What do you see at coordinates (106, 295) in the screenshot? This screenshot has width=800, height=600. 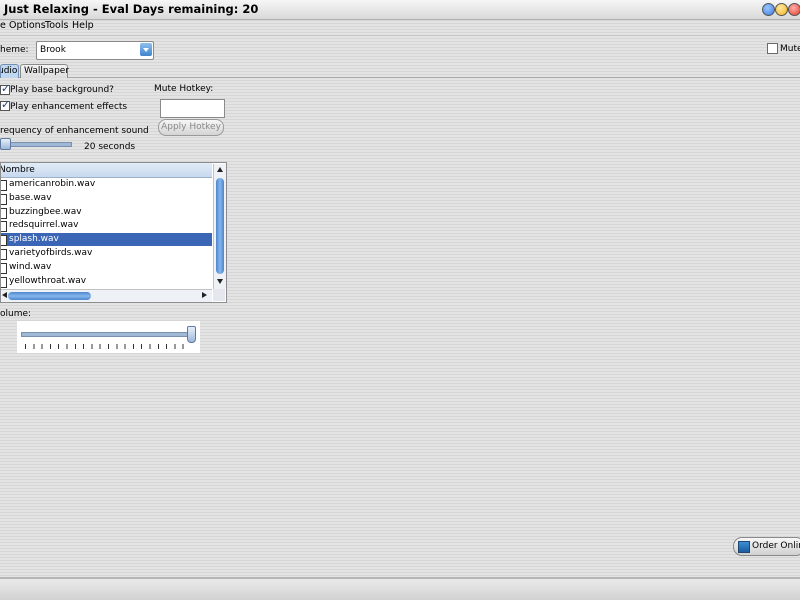 I see `horizontal-scrollbar` at bounding box center [106, 295].